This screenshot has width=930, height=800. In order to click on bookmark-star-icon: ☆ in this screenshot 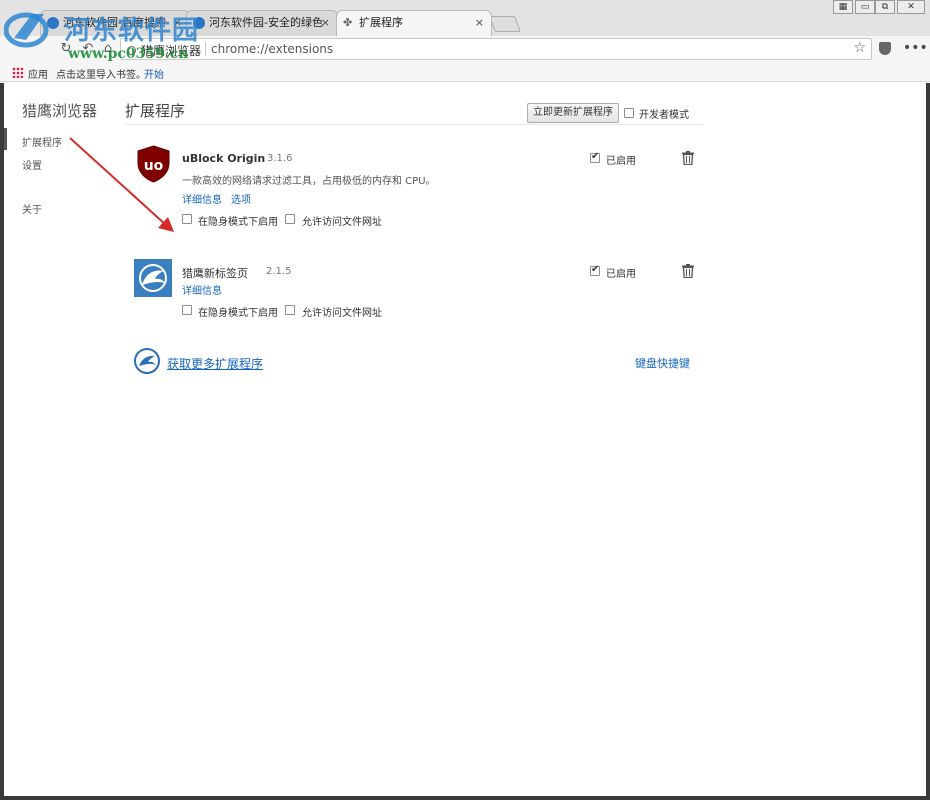, I will do `click(859, 48)`.